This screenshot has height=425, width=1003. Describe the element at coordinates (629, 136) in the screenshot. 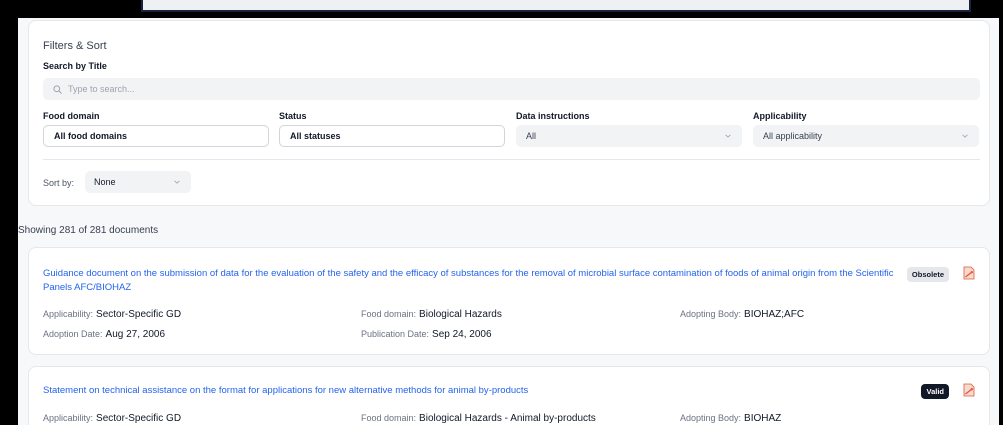

I see `data-instructions-select: All` at that location.